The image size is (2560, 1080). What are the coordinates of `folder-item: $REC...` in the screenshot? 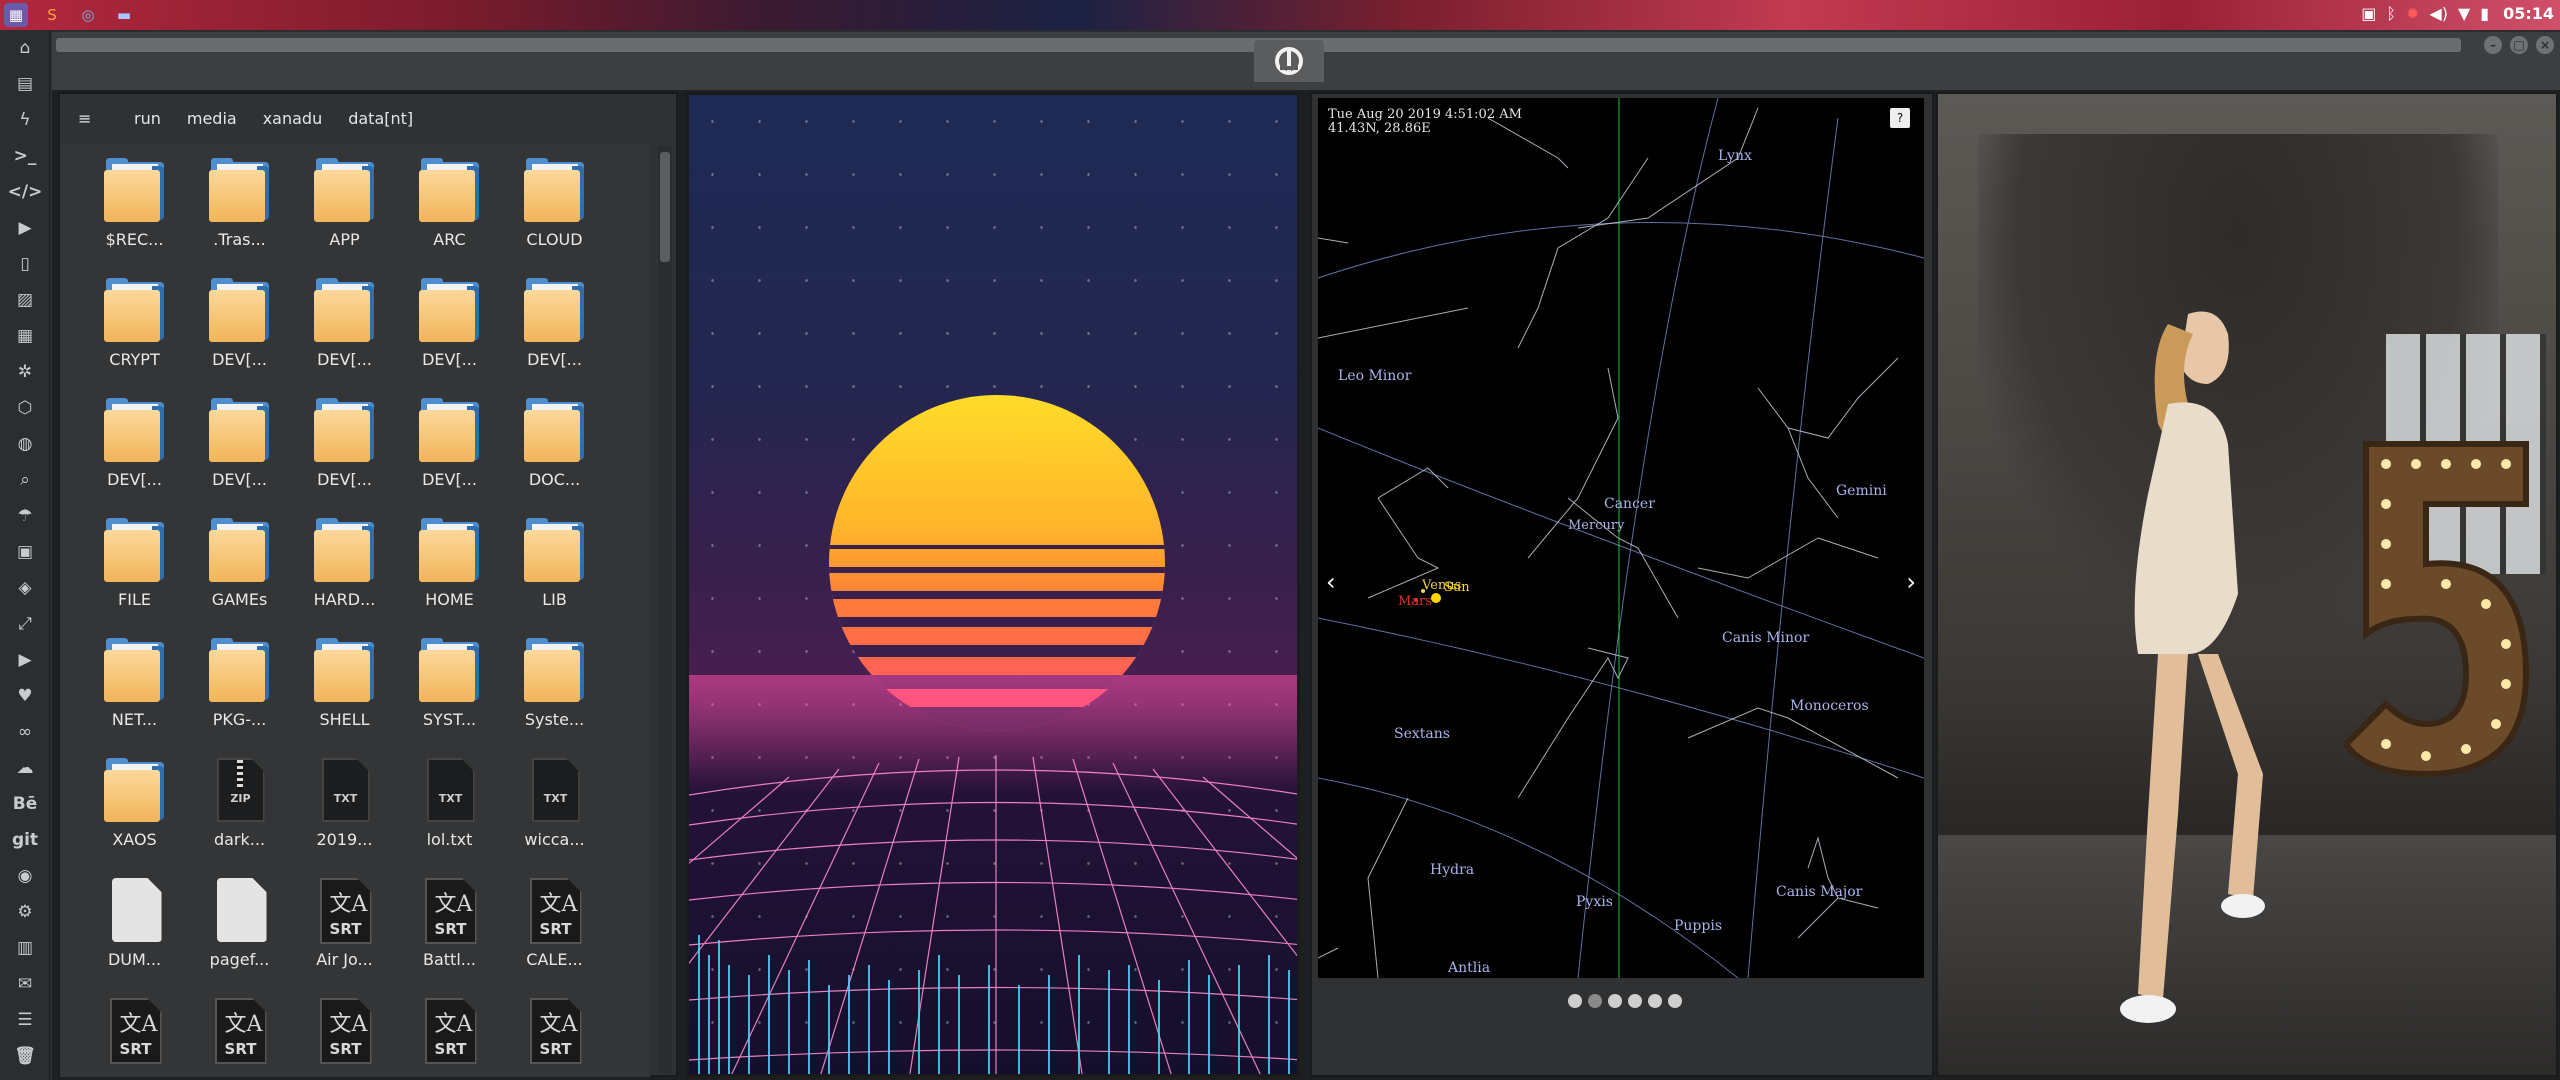 It's located at (134, 216).